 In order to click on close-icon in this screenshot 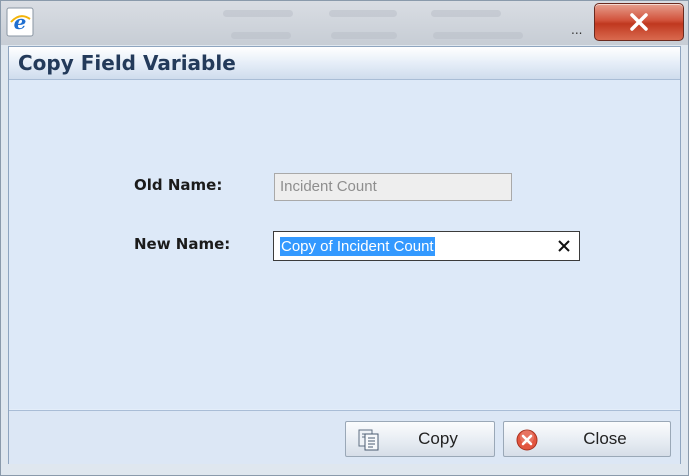, I will do `click(639, 22)`.